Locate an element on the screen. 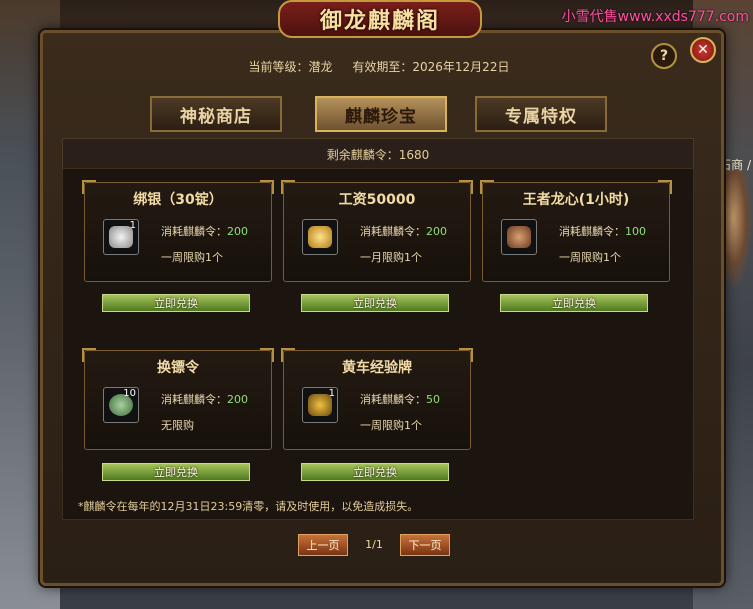  prev-page-button: 上一页 is located at coordinates (323, 545).